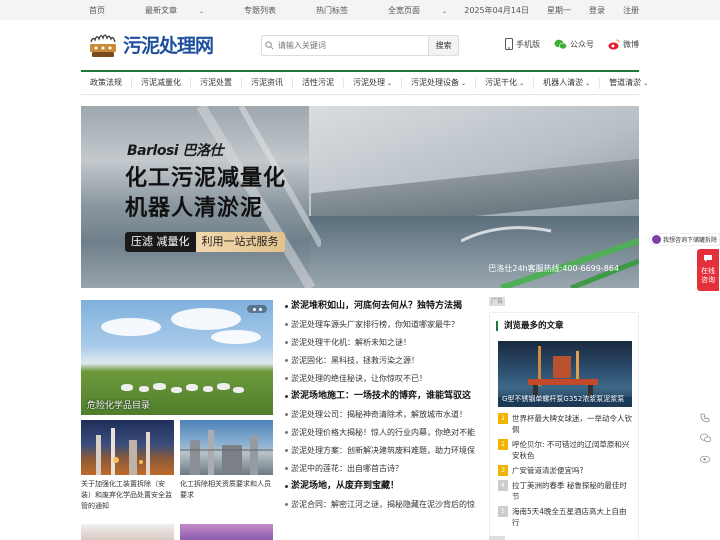 This screenshot has height=540, width=720. I want to click on article-link: 淤泥处理价格大揭秘！惊人的行业内幕，你绝对不能, so click(381, 432).